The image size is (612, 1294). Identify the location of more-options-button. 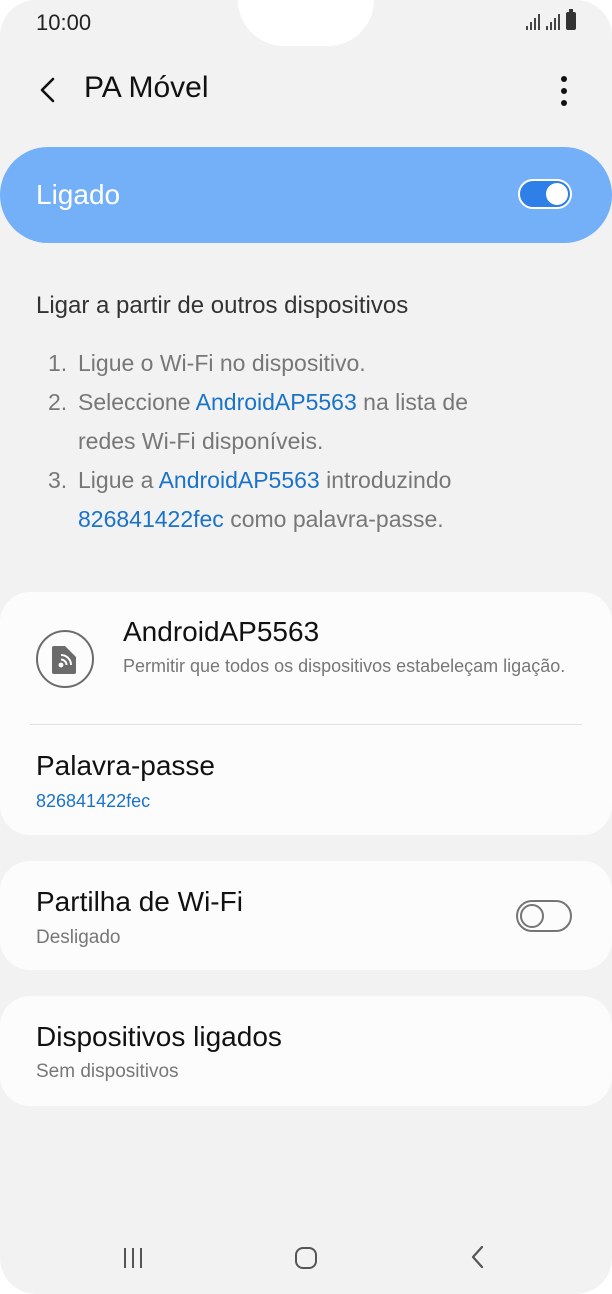
(564, 91).